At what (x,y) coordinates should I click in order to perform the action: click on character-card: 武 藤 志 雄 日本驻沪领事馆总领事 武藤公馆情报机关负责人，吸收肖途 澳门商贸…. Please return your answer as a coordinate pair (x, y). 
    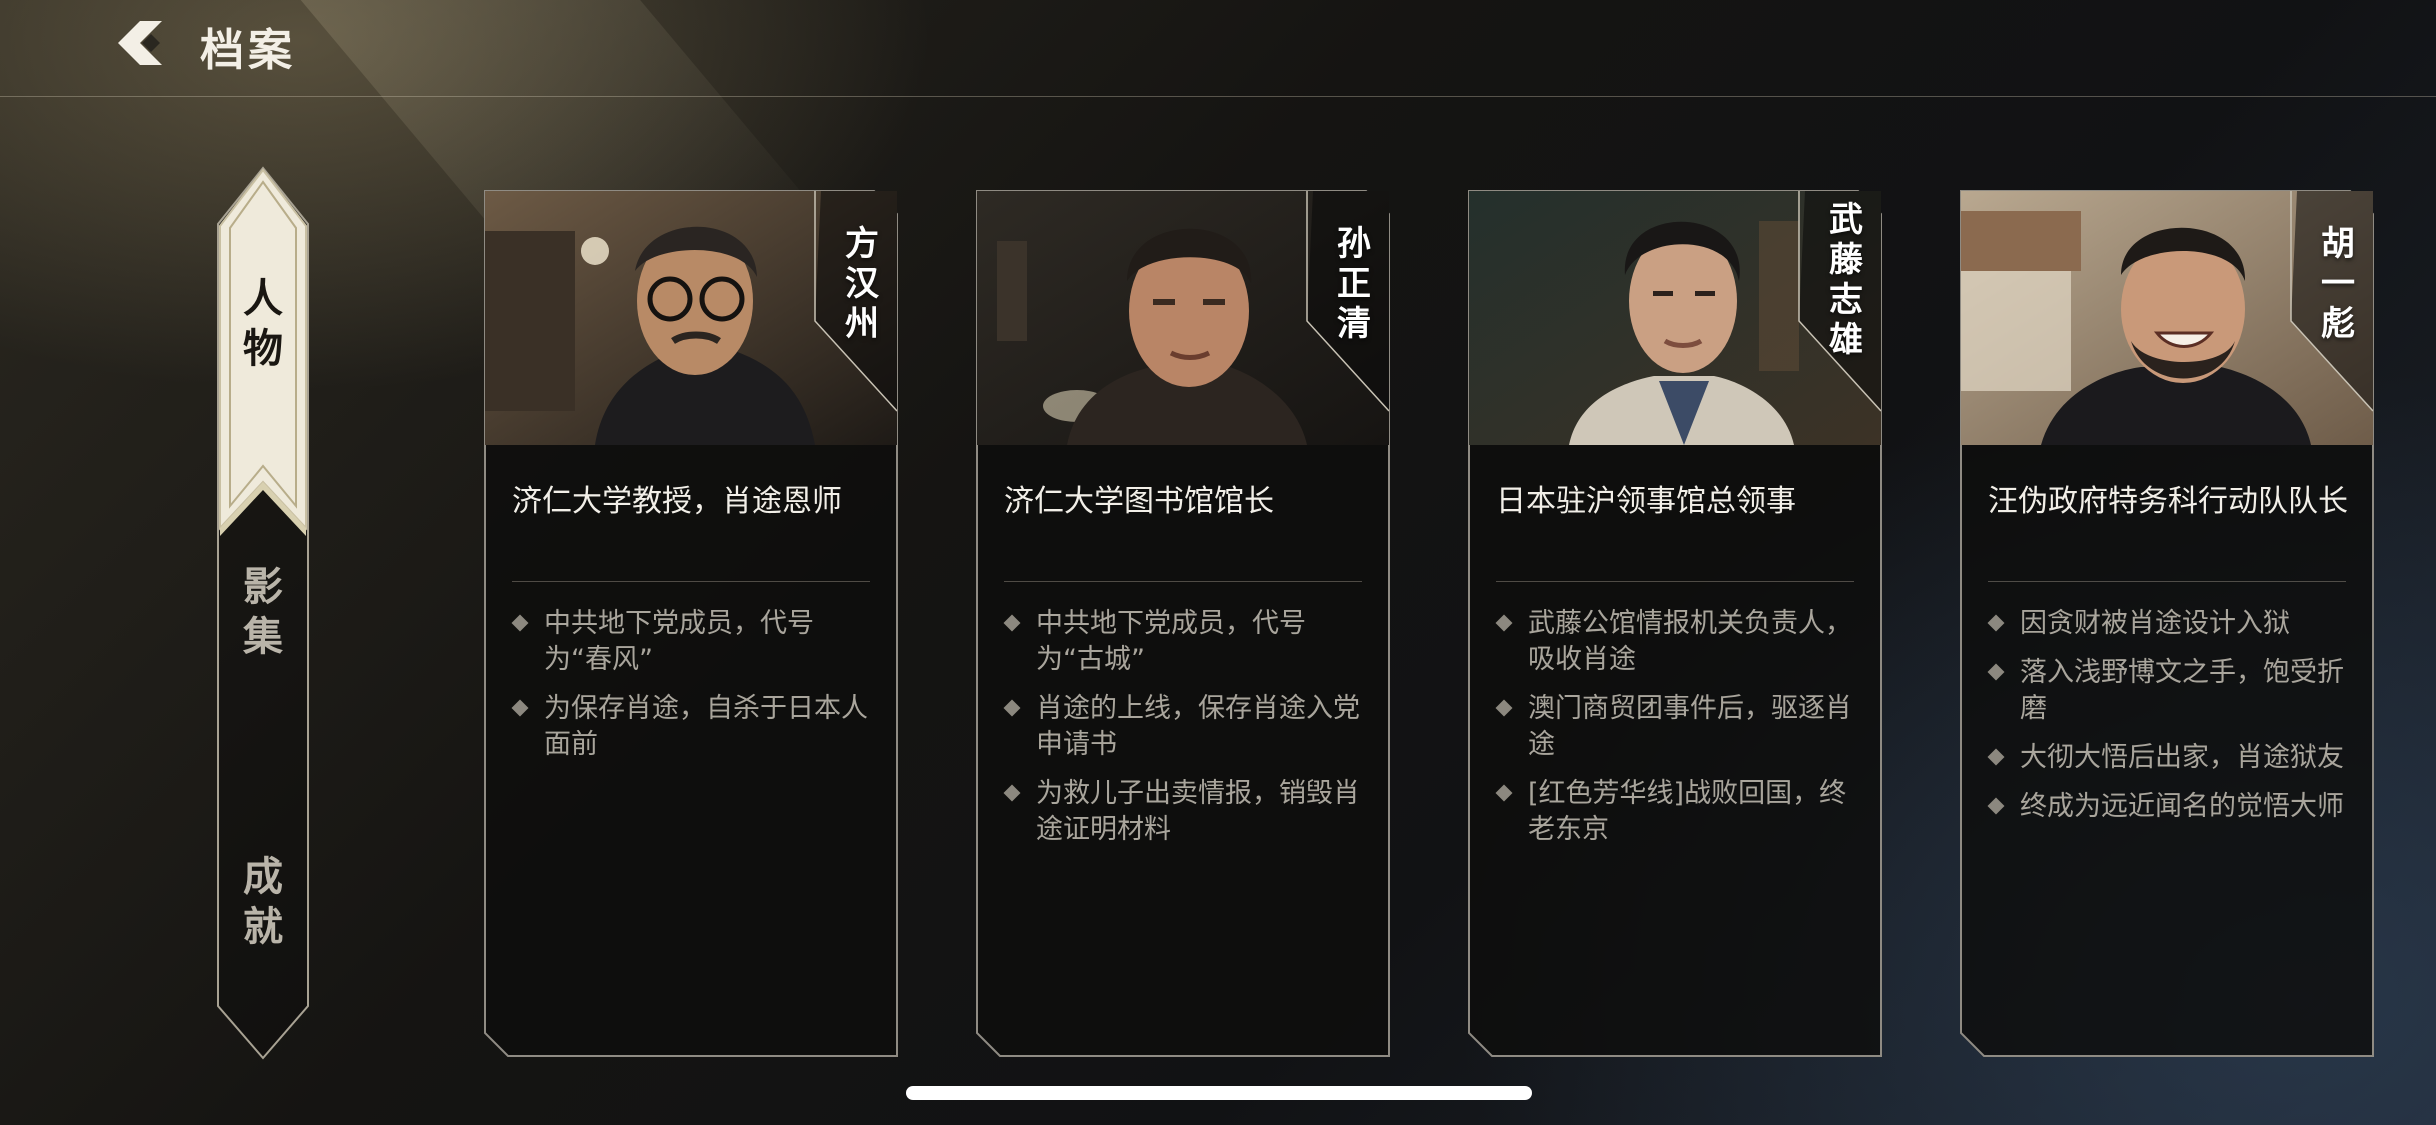
    Looking at the image, I should click on (1675, 623).